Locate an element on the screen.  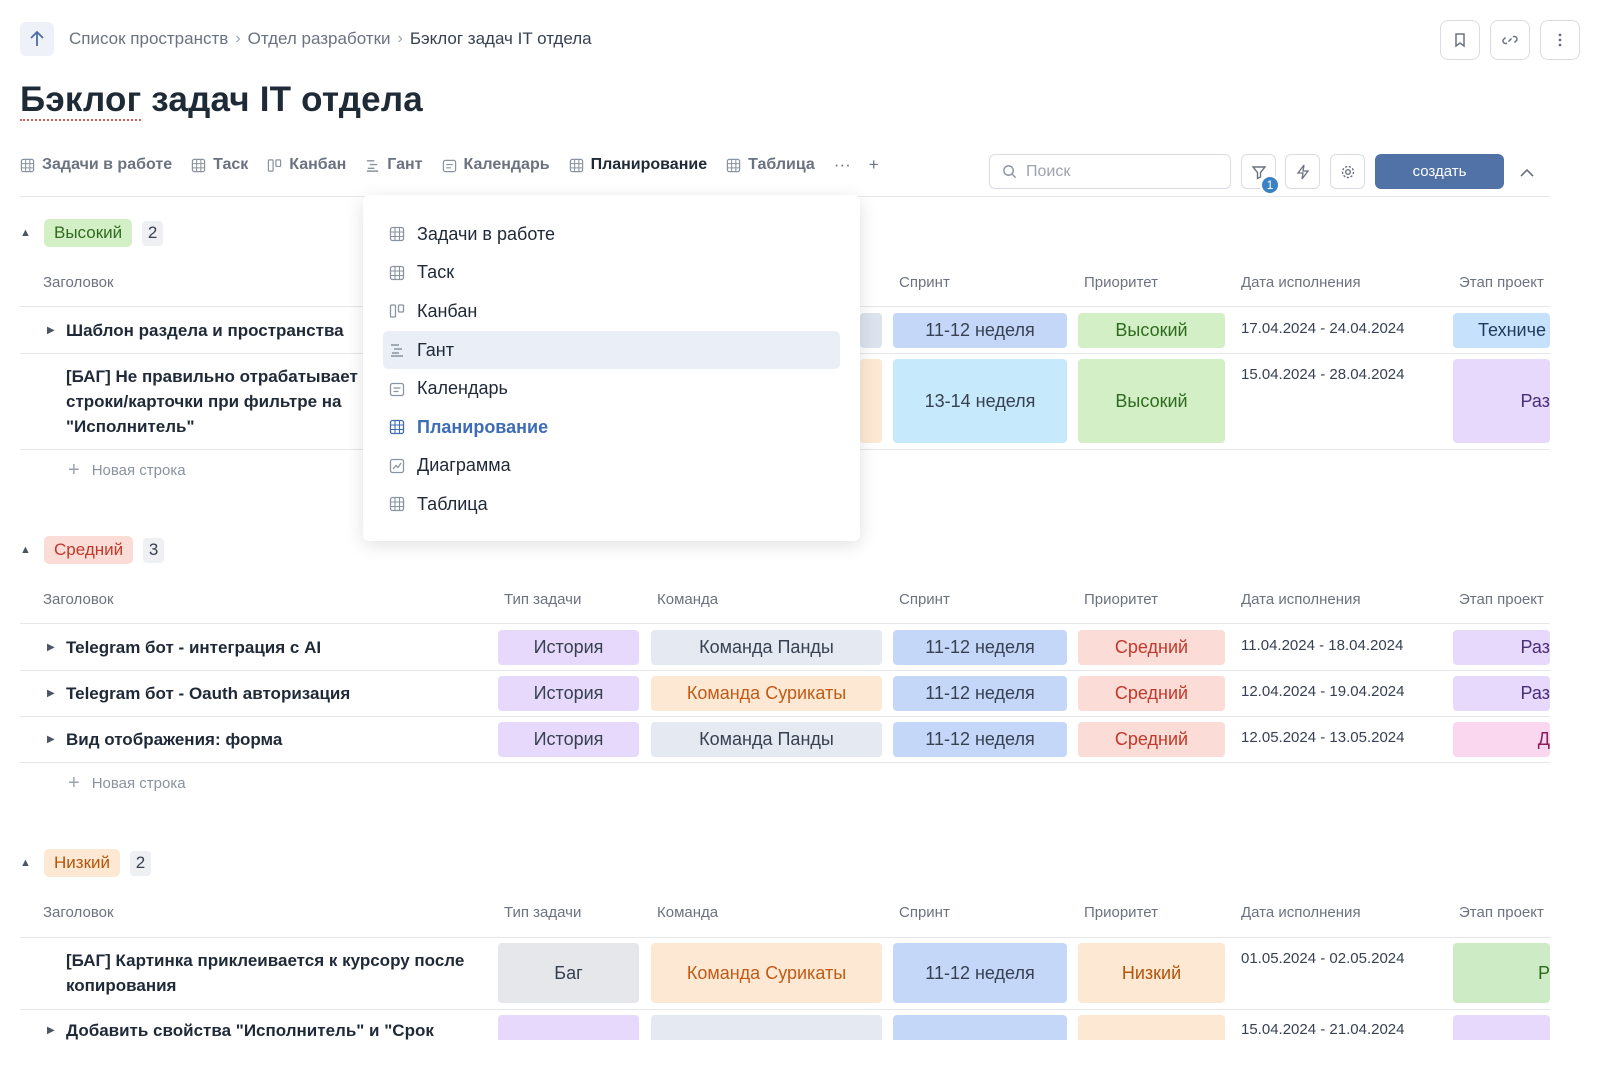
collapse-button is located at coordinates (1527, 172).